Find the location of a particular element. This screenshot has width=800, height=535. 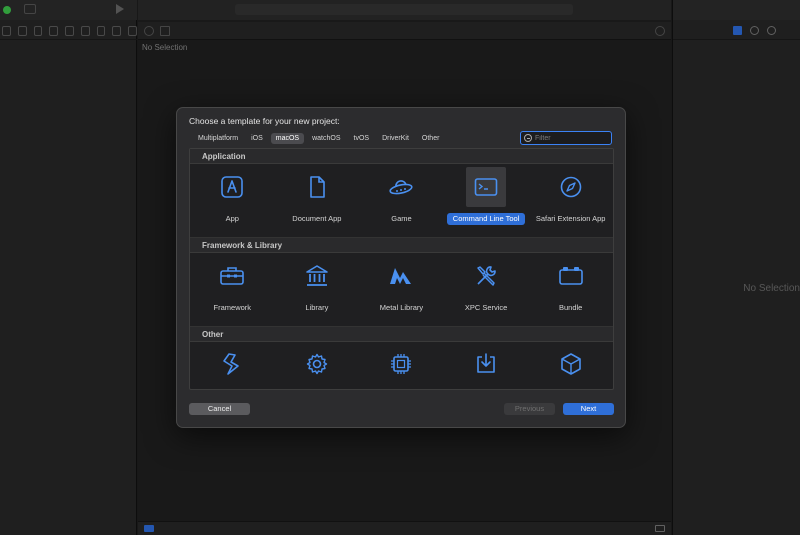

ufo-icon is located at coordinates (401, 187).